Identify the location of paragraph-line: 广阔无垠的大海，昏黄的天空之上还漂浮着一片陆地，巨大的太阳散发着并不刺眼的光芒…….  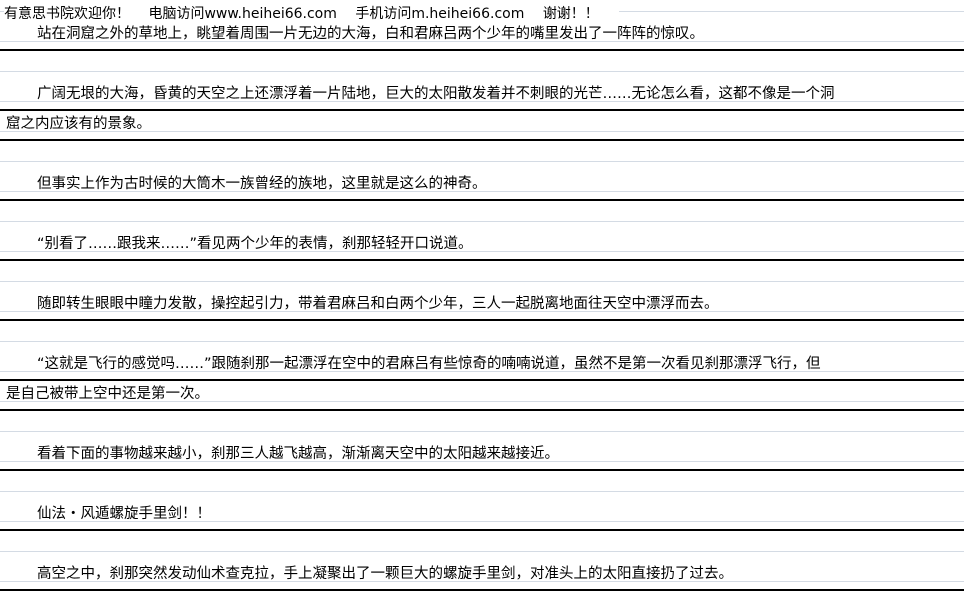
(482, 96).